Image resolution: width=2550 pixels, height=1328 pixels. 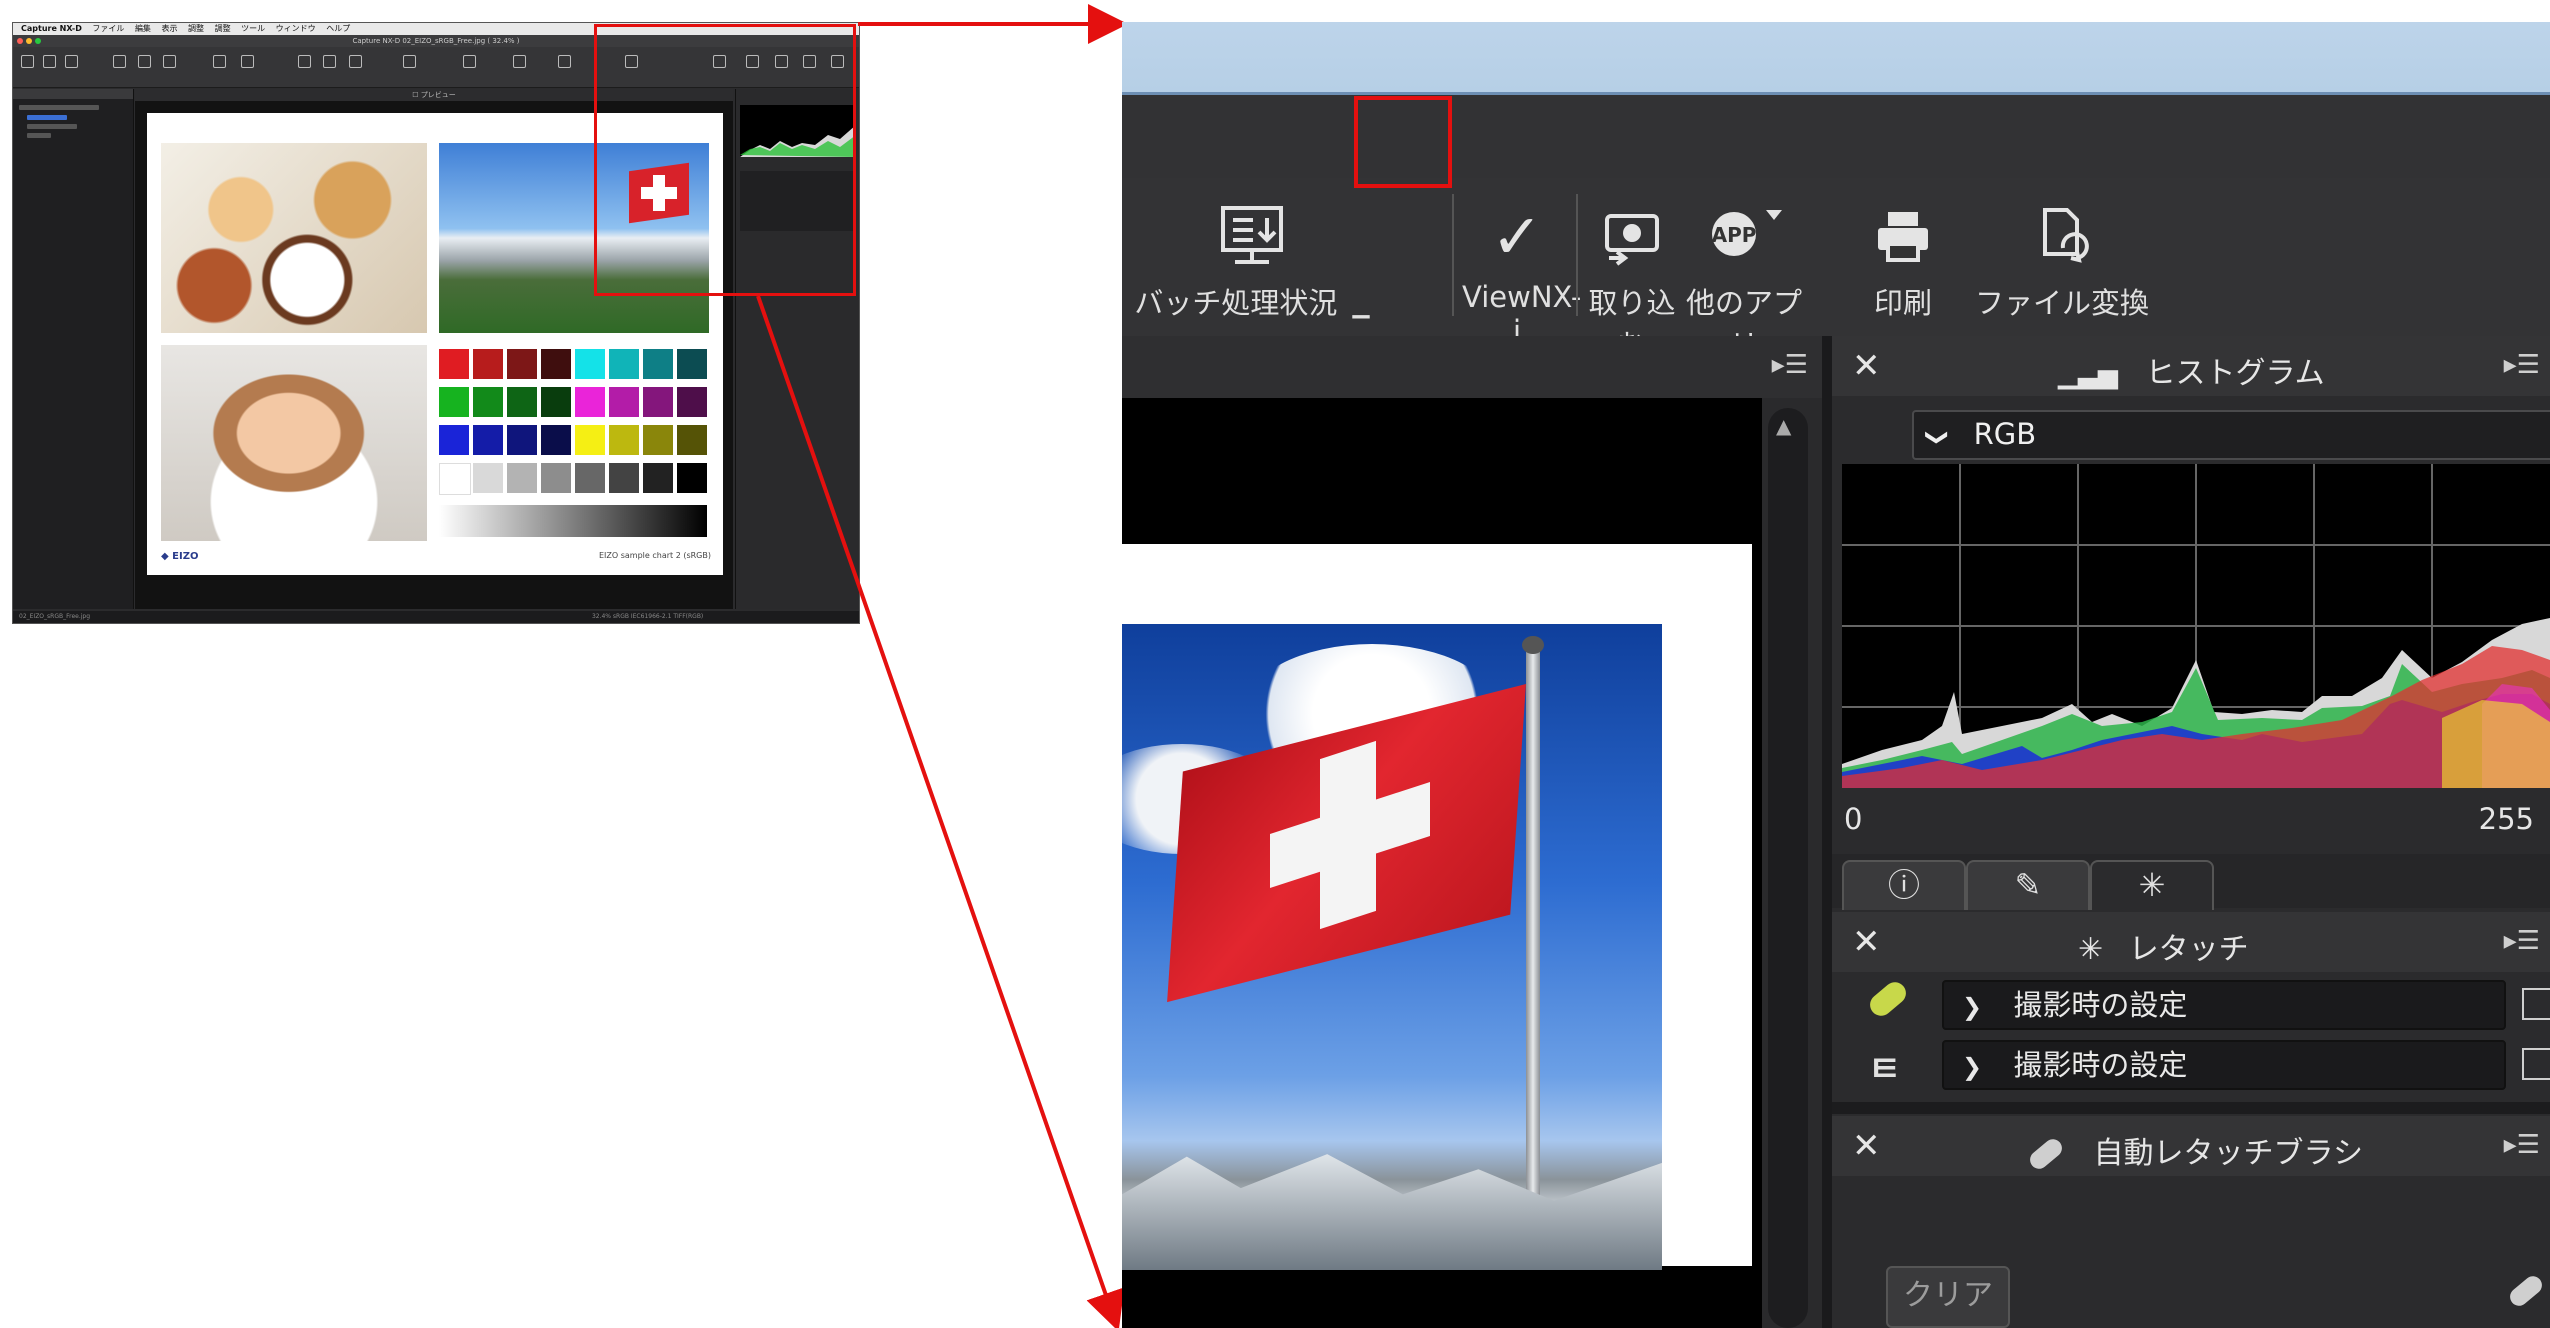 What do you see at coordinates (2062, 237) in the screenshot?
I see `file-convert-icon` at bounding box center [2062, 237].